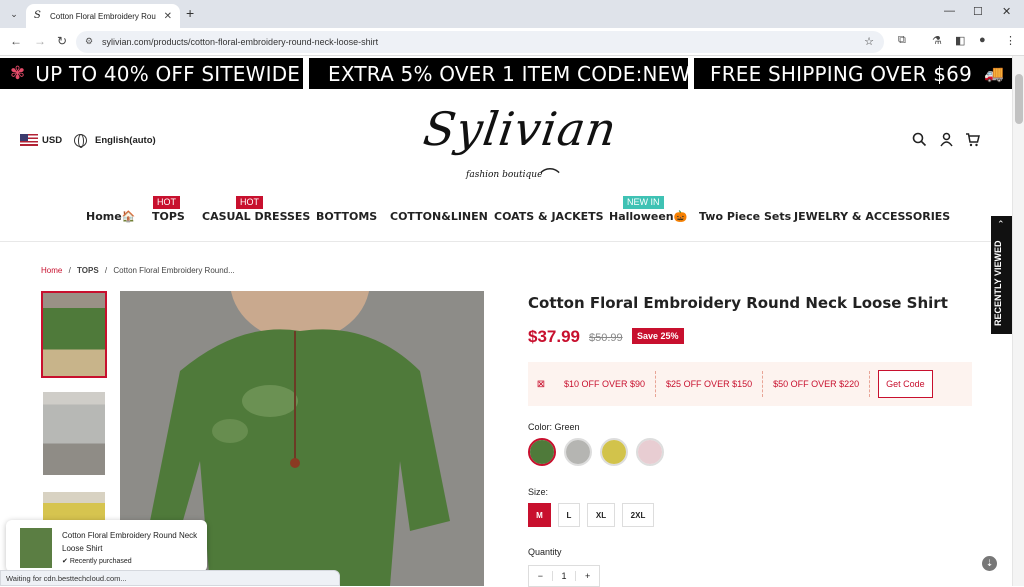 The width and height of the screenshot is (1024, 587). Describe the element at coordinates (982, 40) in the screenshot. I see `profile-avatar: ●` at that location.